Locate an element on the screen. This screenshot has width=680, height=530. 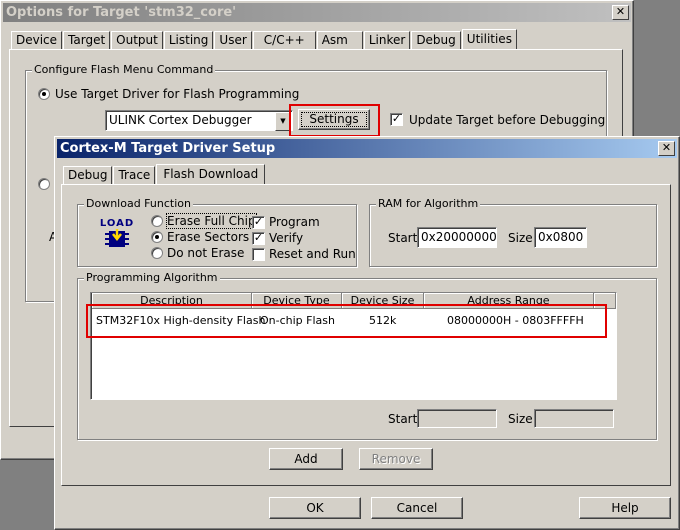
ram-size-label: Size: is located at coordinates (522, 238).